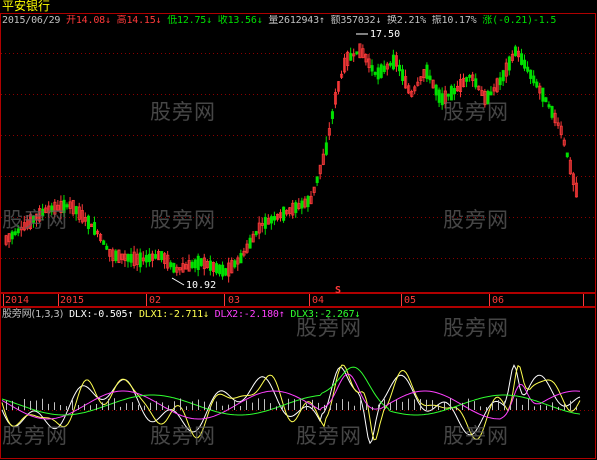  Describe the element at coordinates (318, 300) in the screenshot. I see `time-axis-label: 04` at that location.